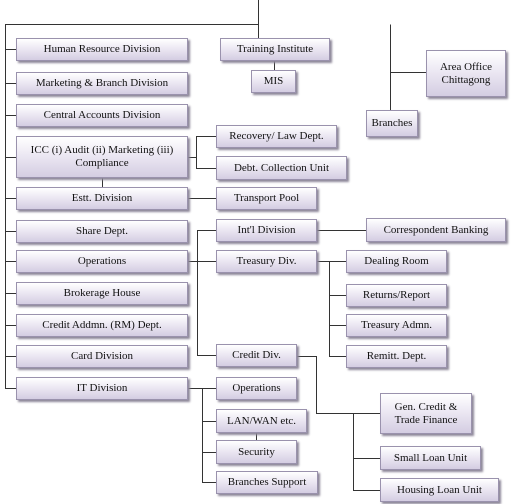 This screenshot has height=504, width=511. I want to click on box-label: Credit Div., so click(256, 355).